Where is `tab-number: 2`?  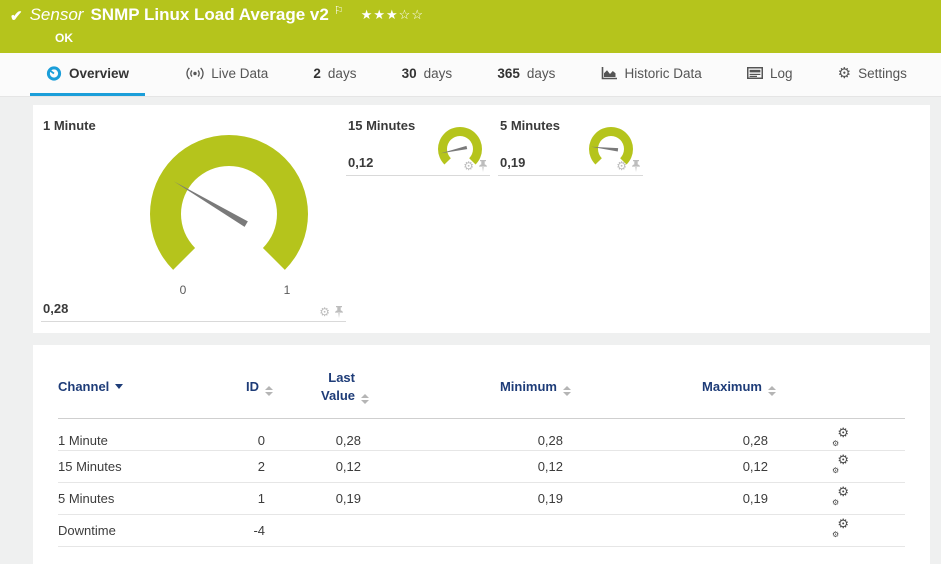 tab-number: 2 is located at coordinates (317, 73).